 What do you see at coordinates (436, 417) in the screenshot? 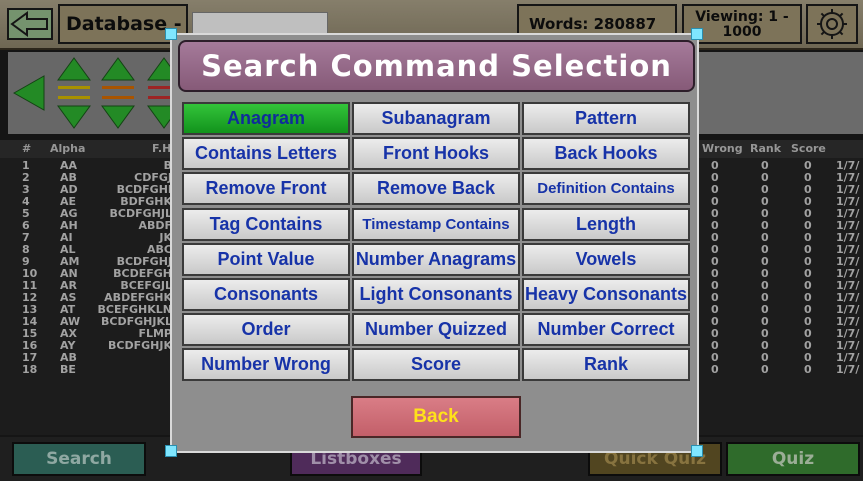
I see `dialog-back-button: Back` at bounding box center [436, 417].